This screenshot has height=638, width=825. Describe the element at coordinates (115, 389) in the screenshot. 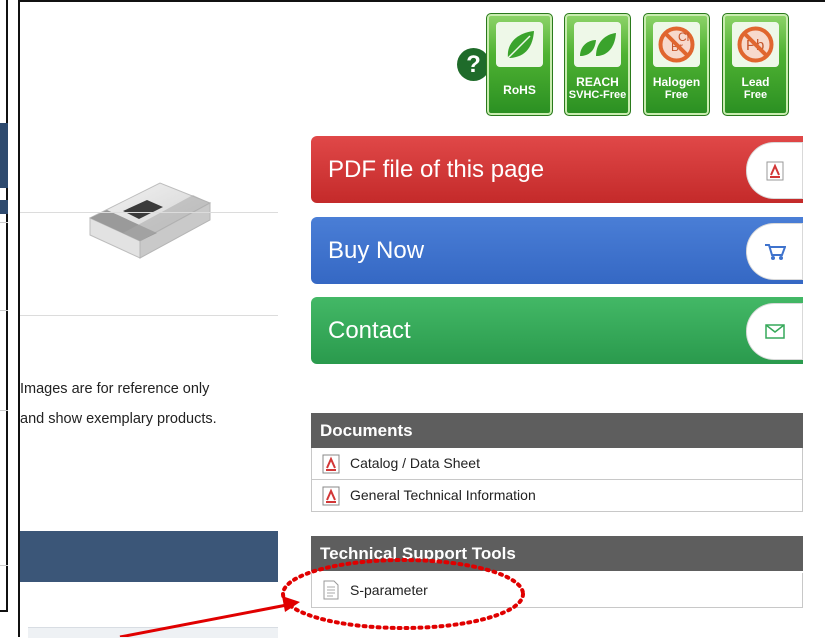

I see `image-disclaimer-line1: Images are for reference only` at that location.